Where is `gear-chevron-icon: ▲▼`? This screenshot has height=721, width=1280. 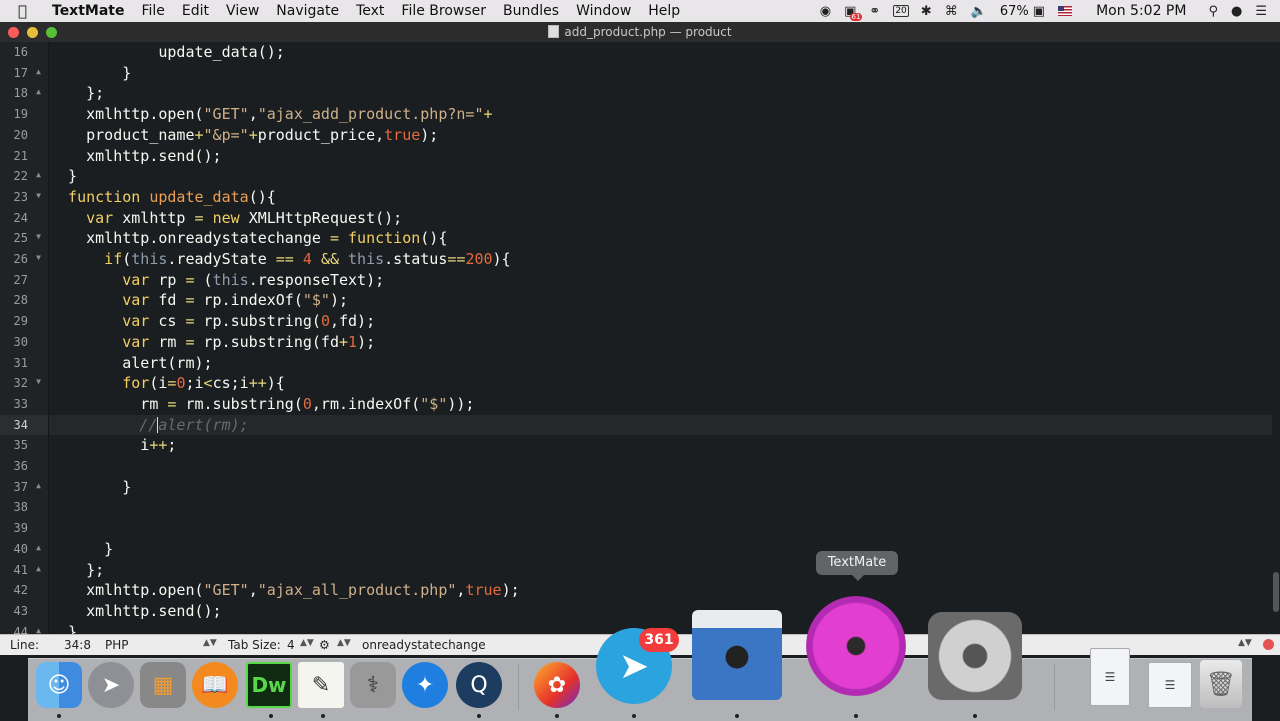 gear-chevron-icon: ▲▼ is located at coordinates (344, 643).